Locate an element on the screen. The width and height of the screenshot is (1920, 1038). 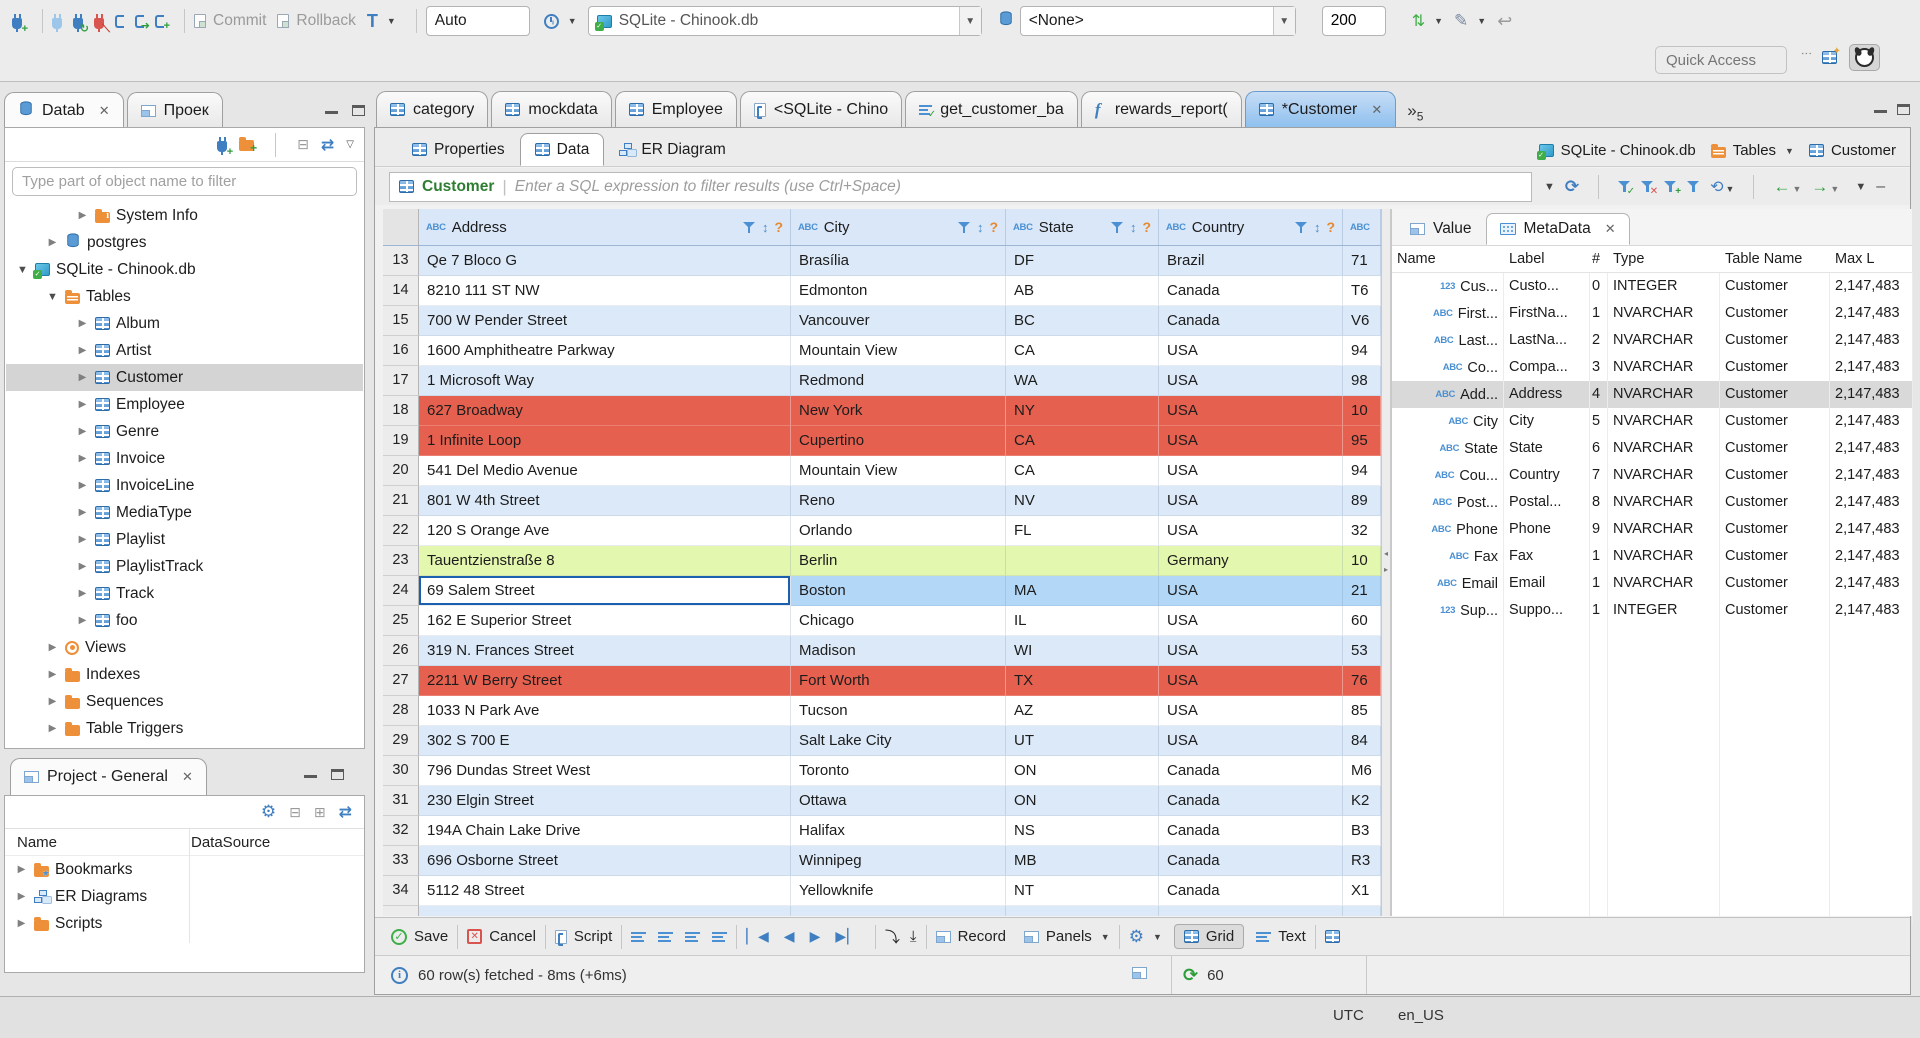
refresh-results-button: ⇅ ▼ is located at coordinates (1427, 21).